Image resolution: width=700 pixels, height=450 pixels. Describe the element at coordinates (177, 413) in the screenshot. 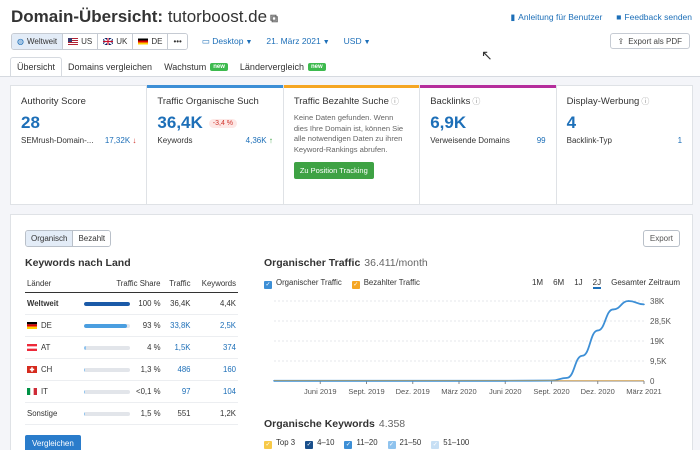

I see `traffic-value: 551` at that location.